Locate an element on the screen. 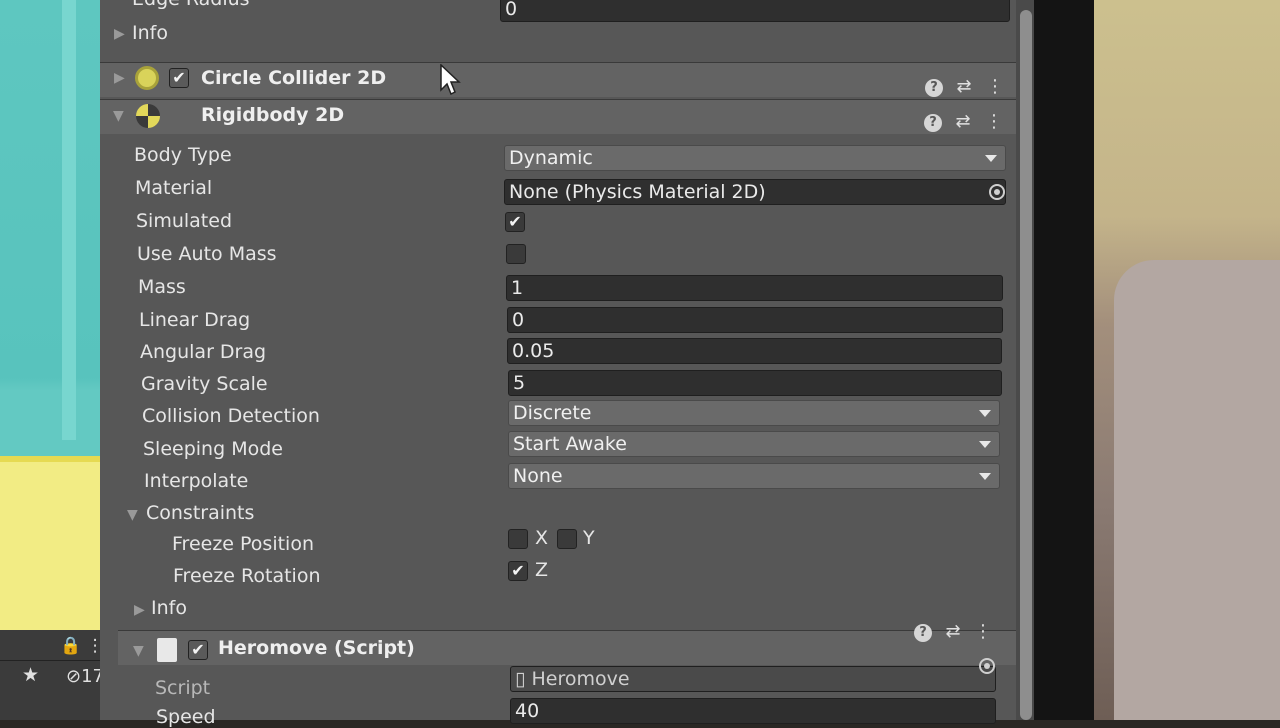 The height and width of the screenshot is (728, 1280). edge-radius-label: Edge Radius is located at coordinates (191, 5).